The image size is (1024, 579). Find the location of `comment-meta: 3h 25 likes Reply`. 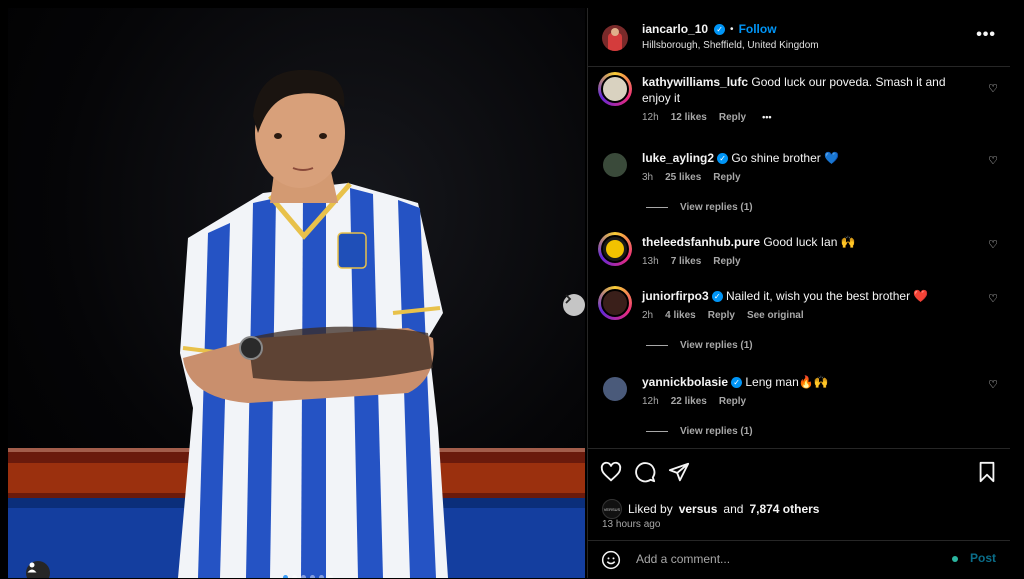

comment-meta: 3h 25 likes Reply is located at coordinates (691, 177).